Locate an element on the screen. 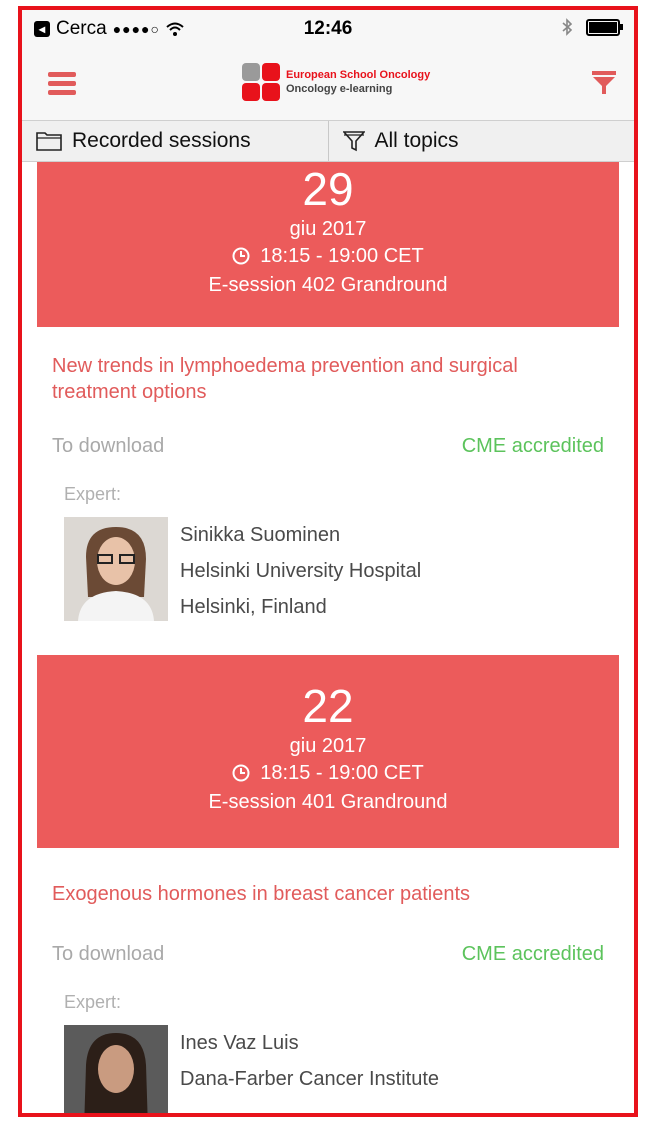 The width and height of the screenshot is (660, 1123). expert-name: Ines Vaz Luis is located at coordinates (239, 1043).